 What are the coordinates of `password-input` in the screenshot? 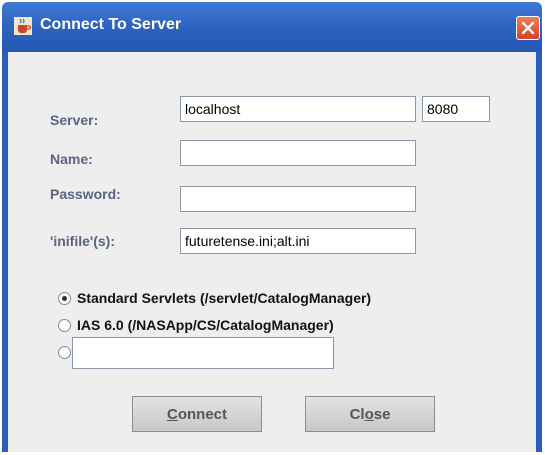 It's located at (298, 199).